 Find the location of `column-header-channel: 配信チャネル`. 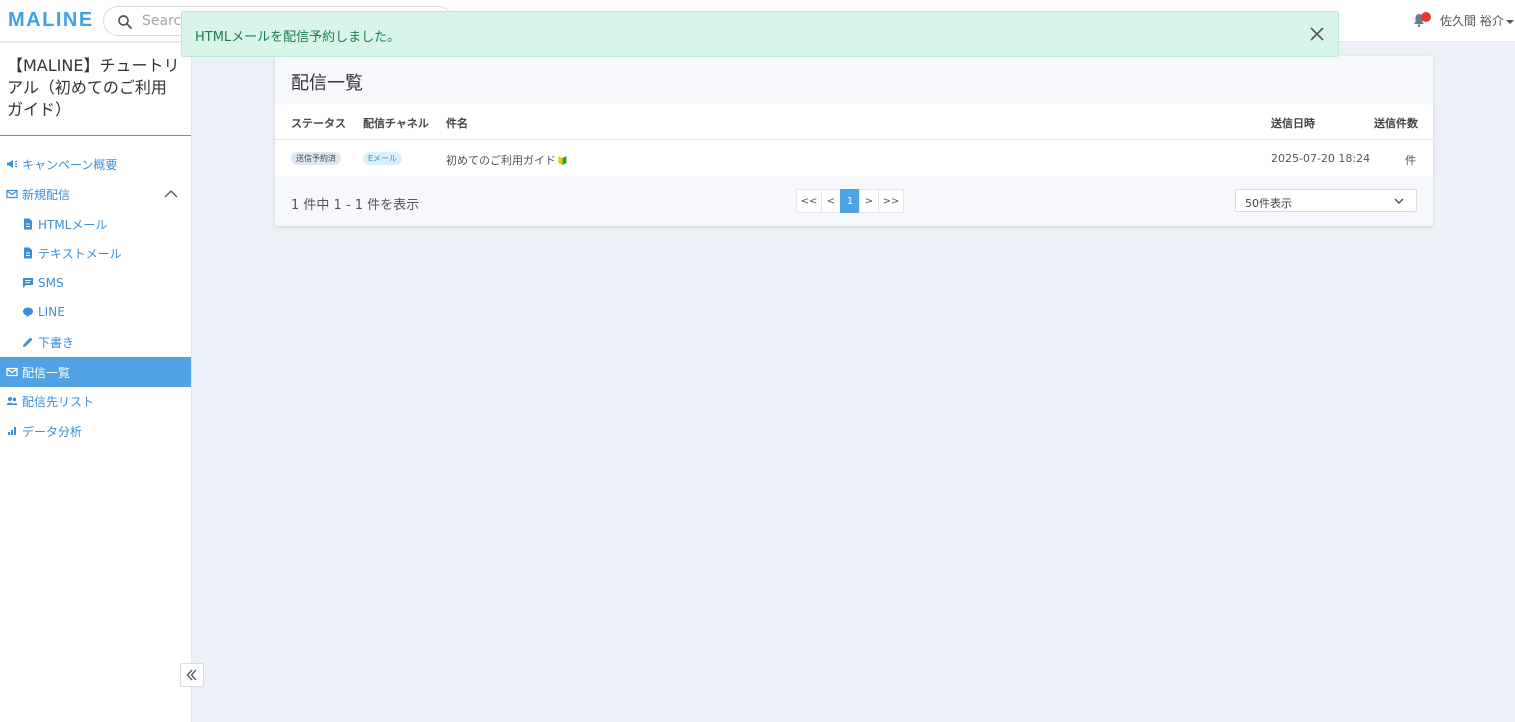

column-header-channel: 配信チャネル is located at coordinates (396, 123).